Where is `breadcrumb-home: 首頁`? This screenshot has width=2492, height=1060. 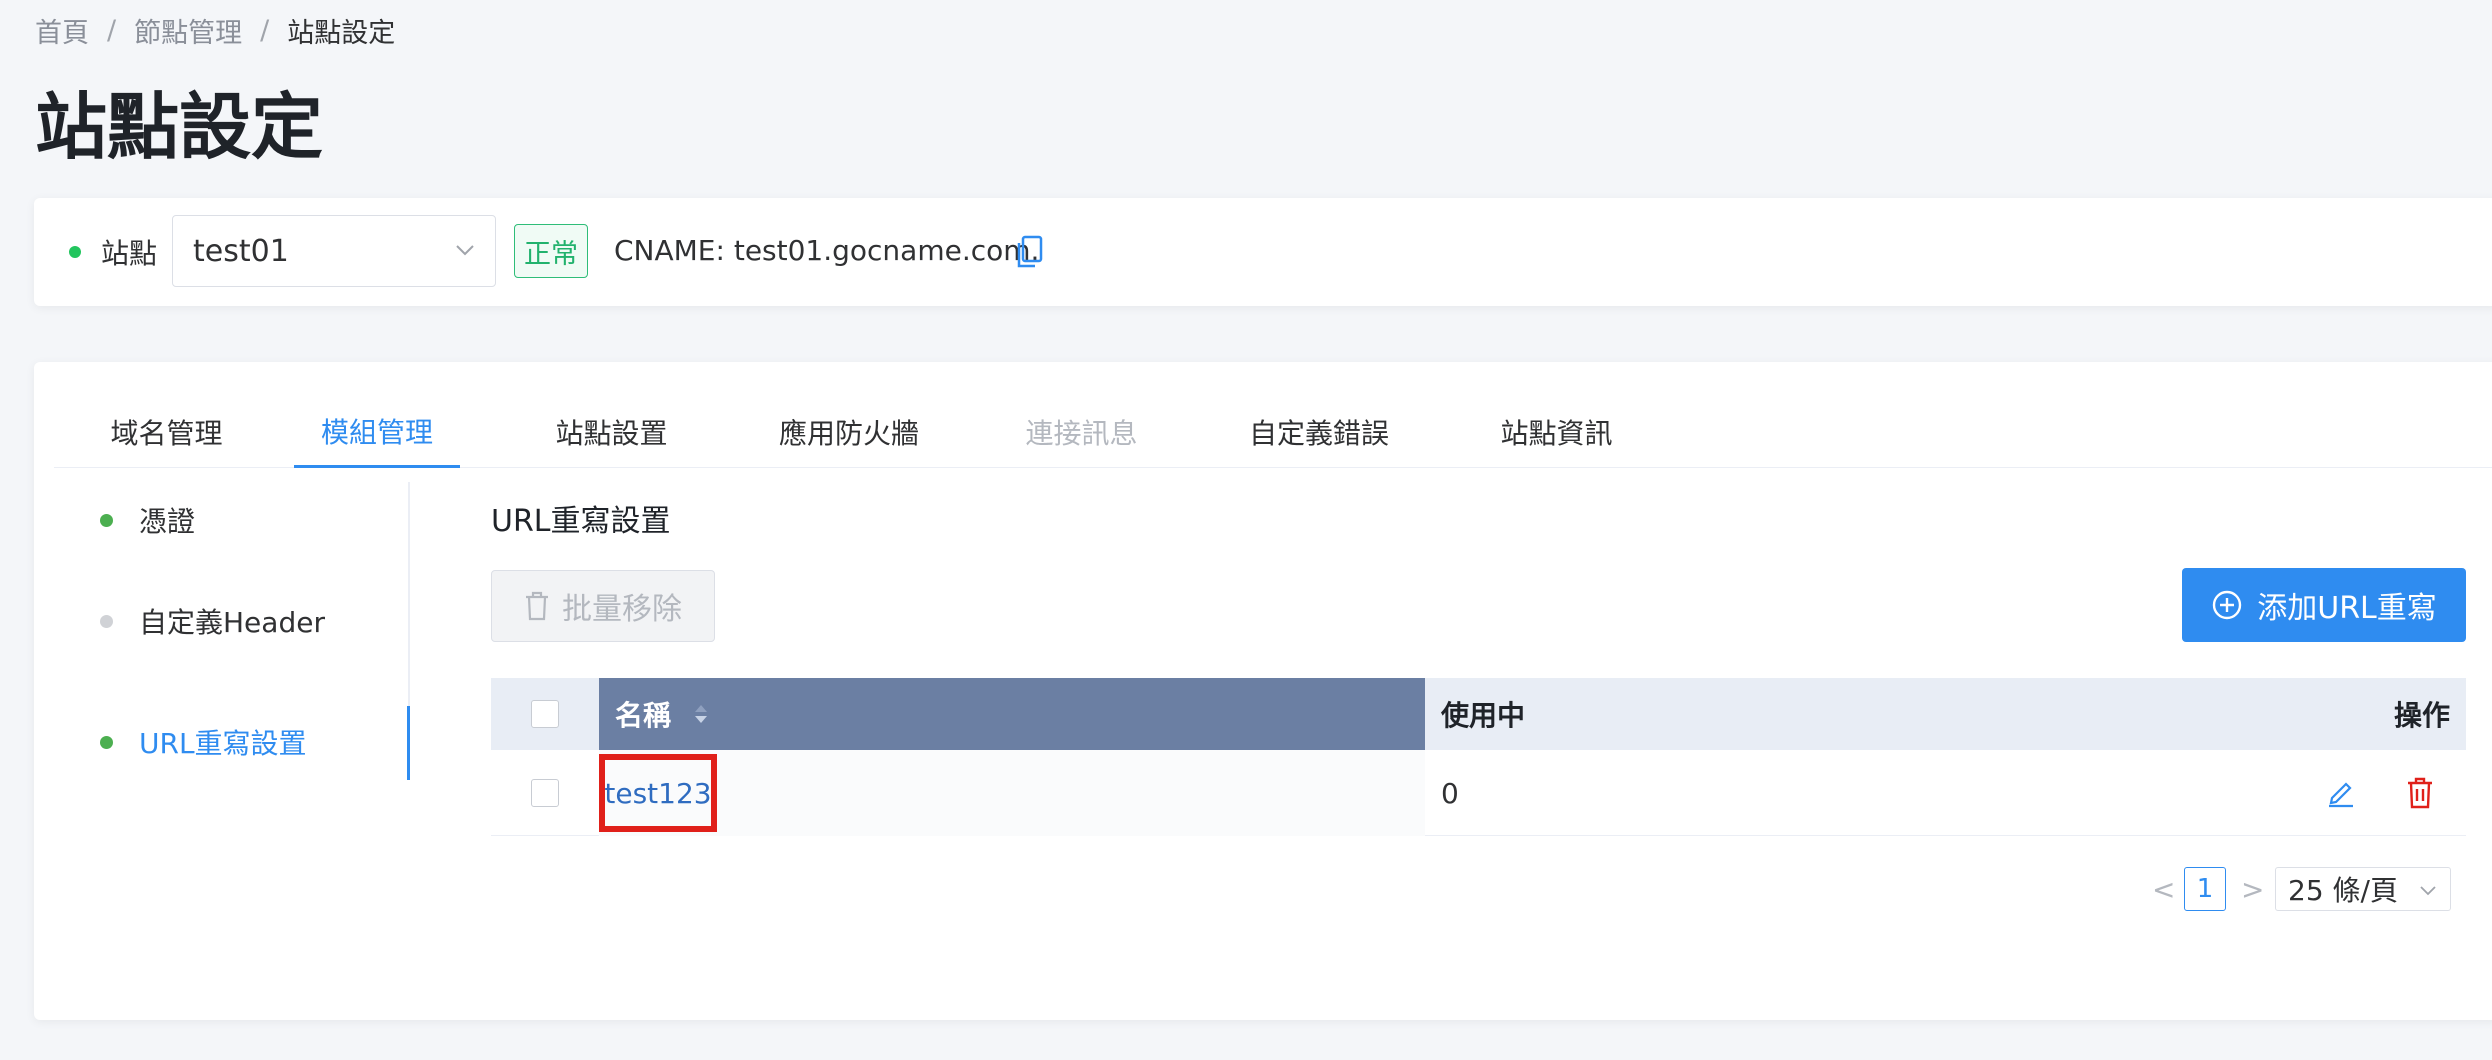 breadcrumb-home: 首頁 is located at coordinates (62, 30).